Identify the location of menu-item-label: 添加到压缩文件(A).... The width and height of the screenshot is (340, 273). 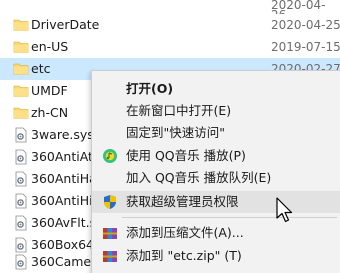
(185, 232).